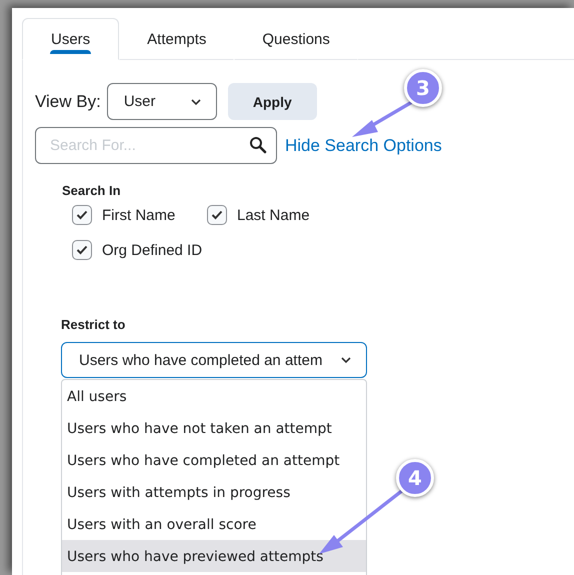 Image resolution: width=574 pixels, height=575 pixels. Describe the element at coordinates (214, 428) in the screenshot. I see `dropdown-option: Users who have not taken an attempt` at that location.